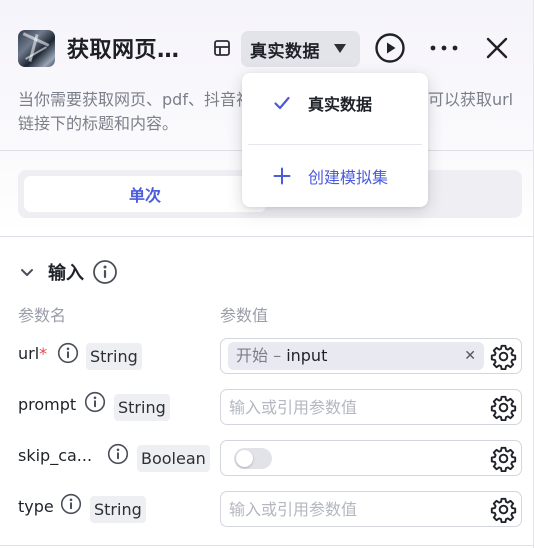 This screenshot has width=534, height=548. What do you see at coordinates (348, 177) in the screenshot?
I see `menu-item-label: 创建模拟集` at bounding box center [348, 177].